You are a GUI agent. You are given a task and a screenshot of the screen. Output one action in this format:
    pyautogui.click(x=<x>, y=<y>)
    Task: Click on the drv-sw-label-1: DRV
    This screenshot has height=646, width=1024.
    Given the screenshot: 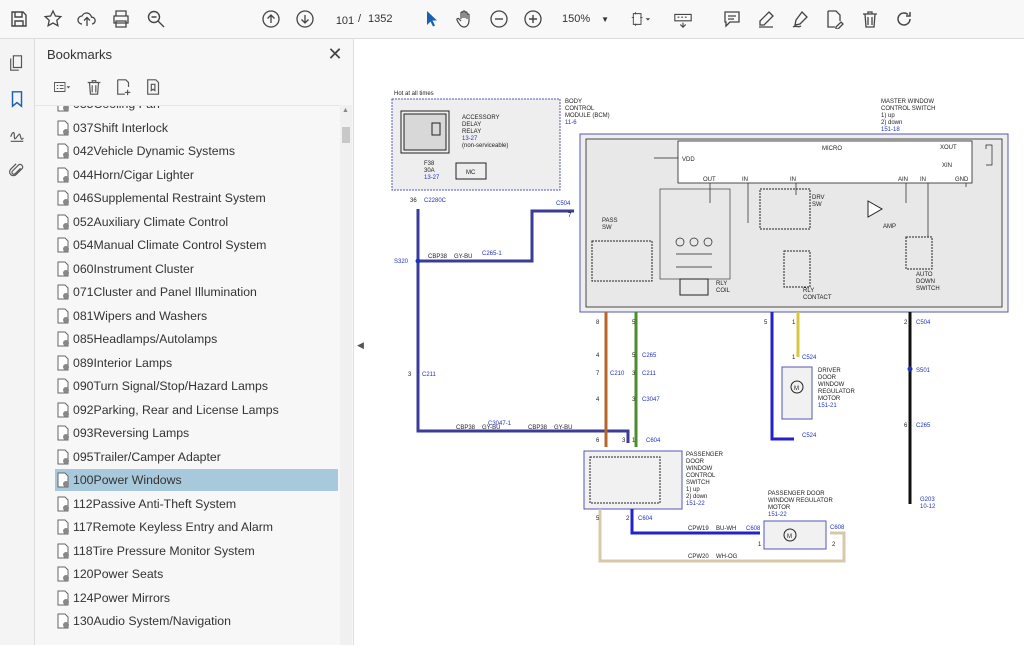 What is the action you would take?
    pyautogui.click(x=818, y=198)
    